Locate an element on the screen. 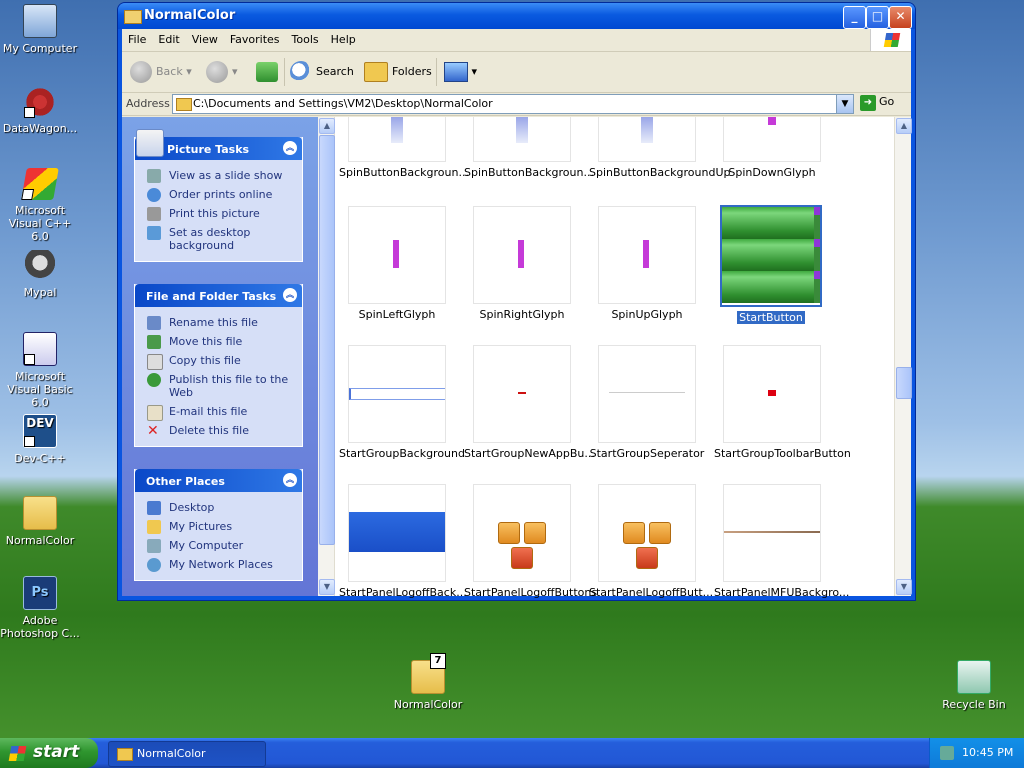 The height and width of the screenshot is (768, 1024). desktop-icon-mypal: Mypal is located at coordinates (40, 274).